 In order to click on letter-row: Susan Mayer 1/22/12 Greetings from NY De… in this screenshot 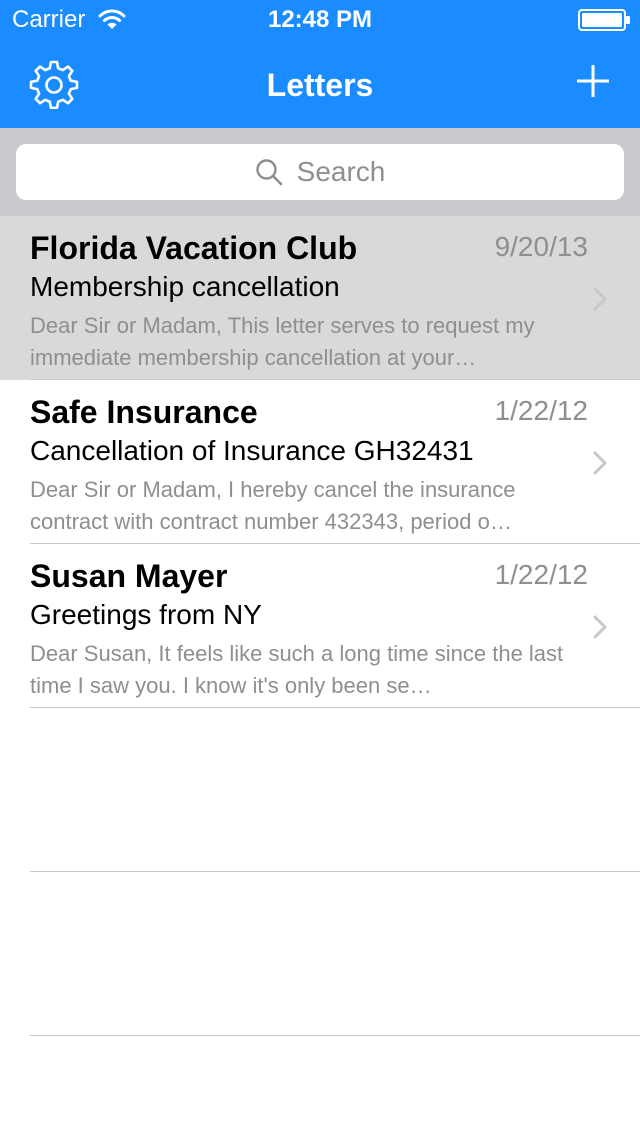, I will do `click(320, 626)`.